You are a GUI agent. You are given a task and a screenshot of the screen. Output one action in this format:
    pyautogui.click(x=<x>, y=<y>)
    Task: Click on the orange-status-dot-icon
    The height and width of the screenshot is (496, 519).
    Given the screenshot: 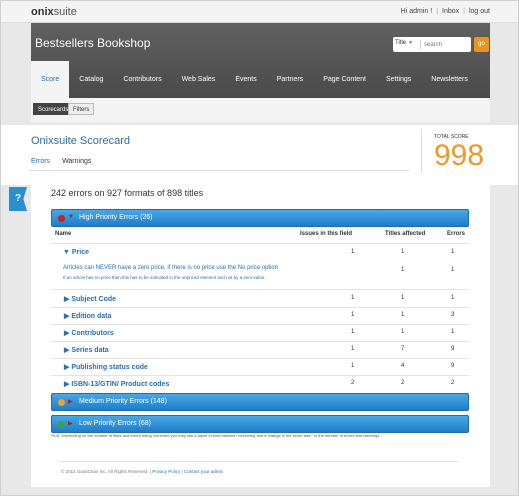 What is the action you would take?
    pyautogui.click(x=61, y=402)
    